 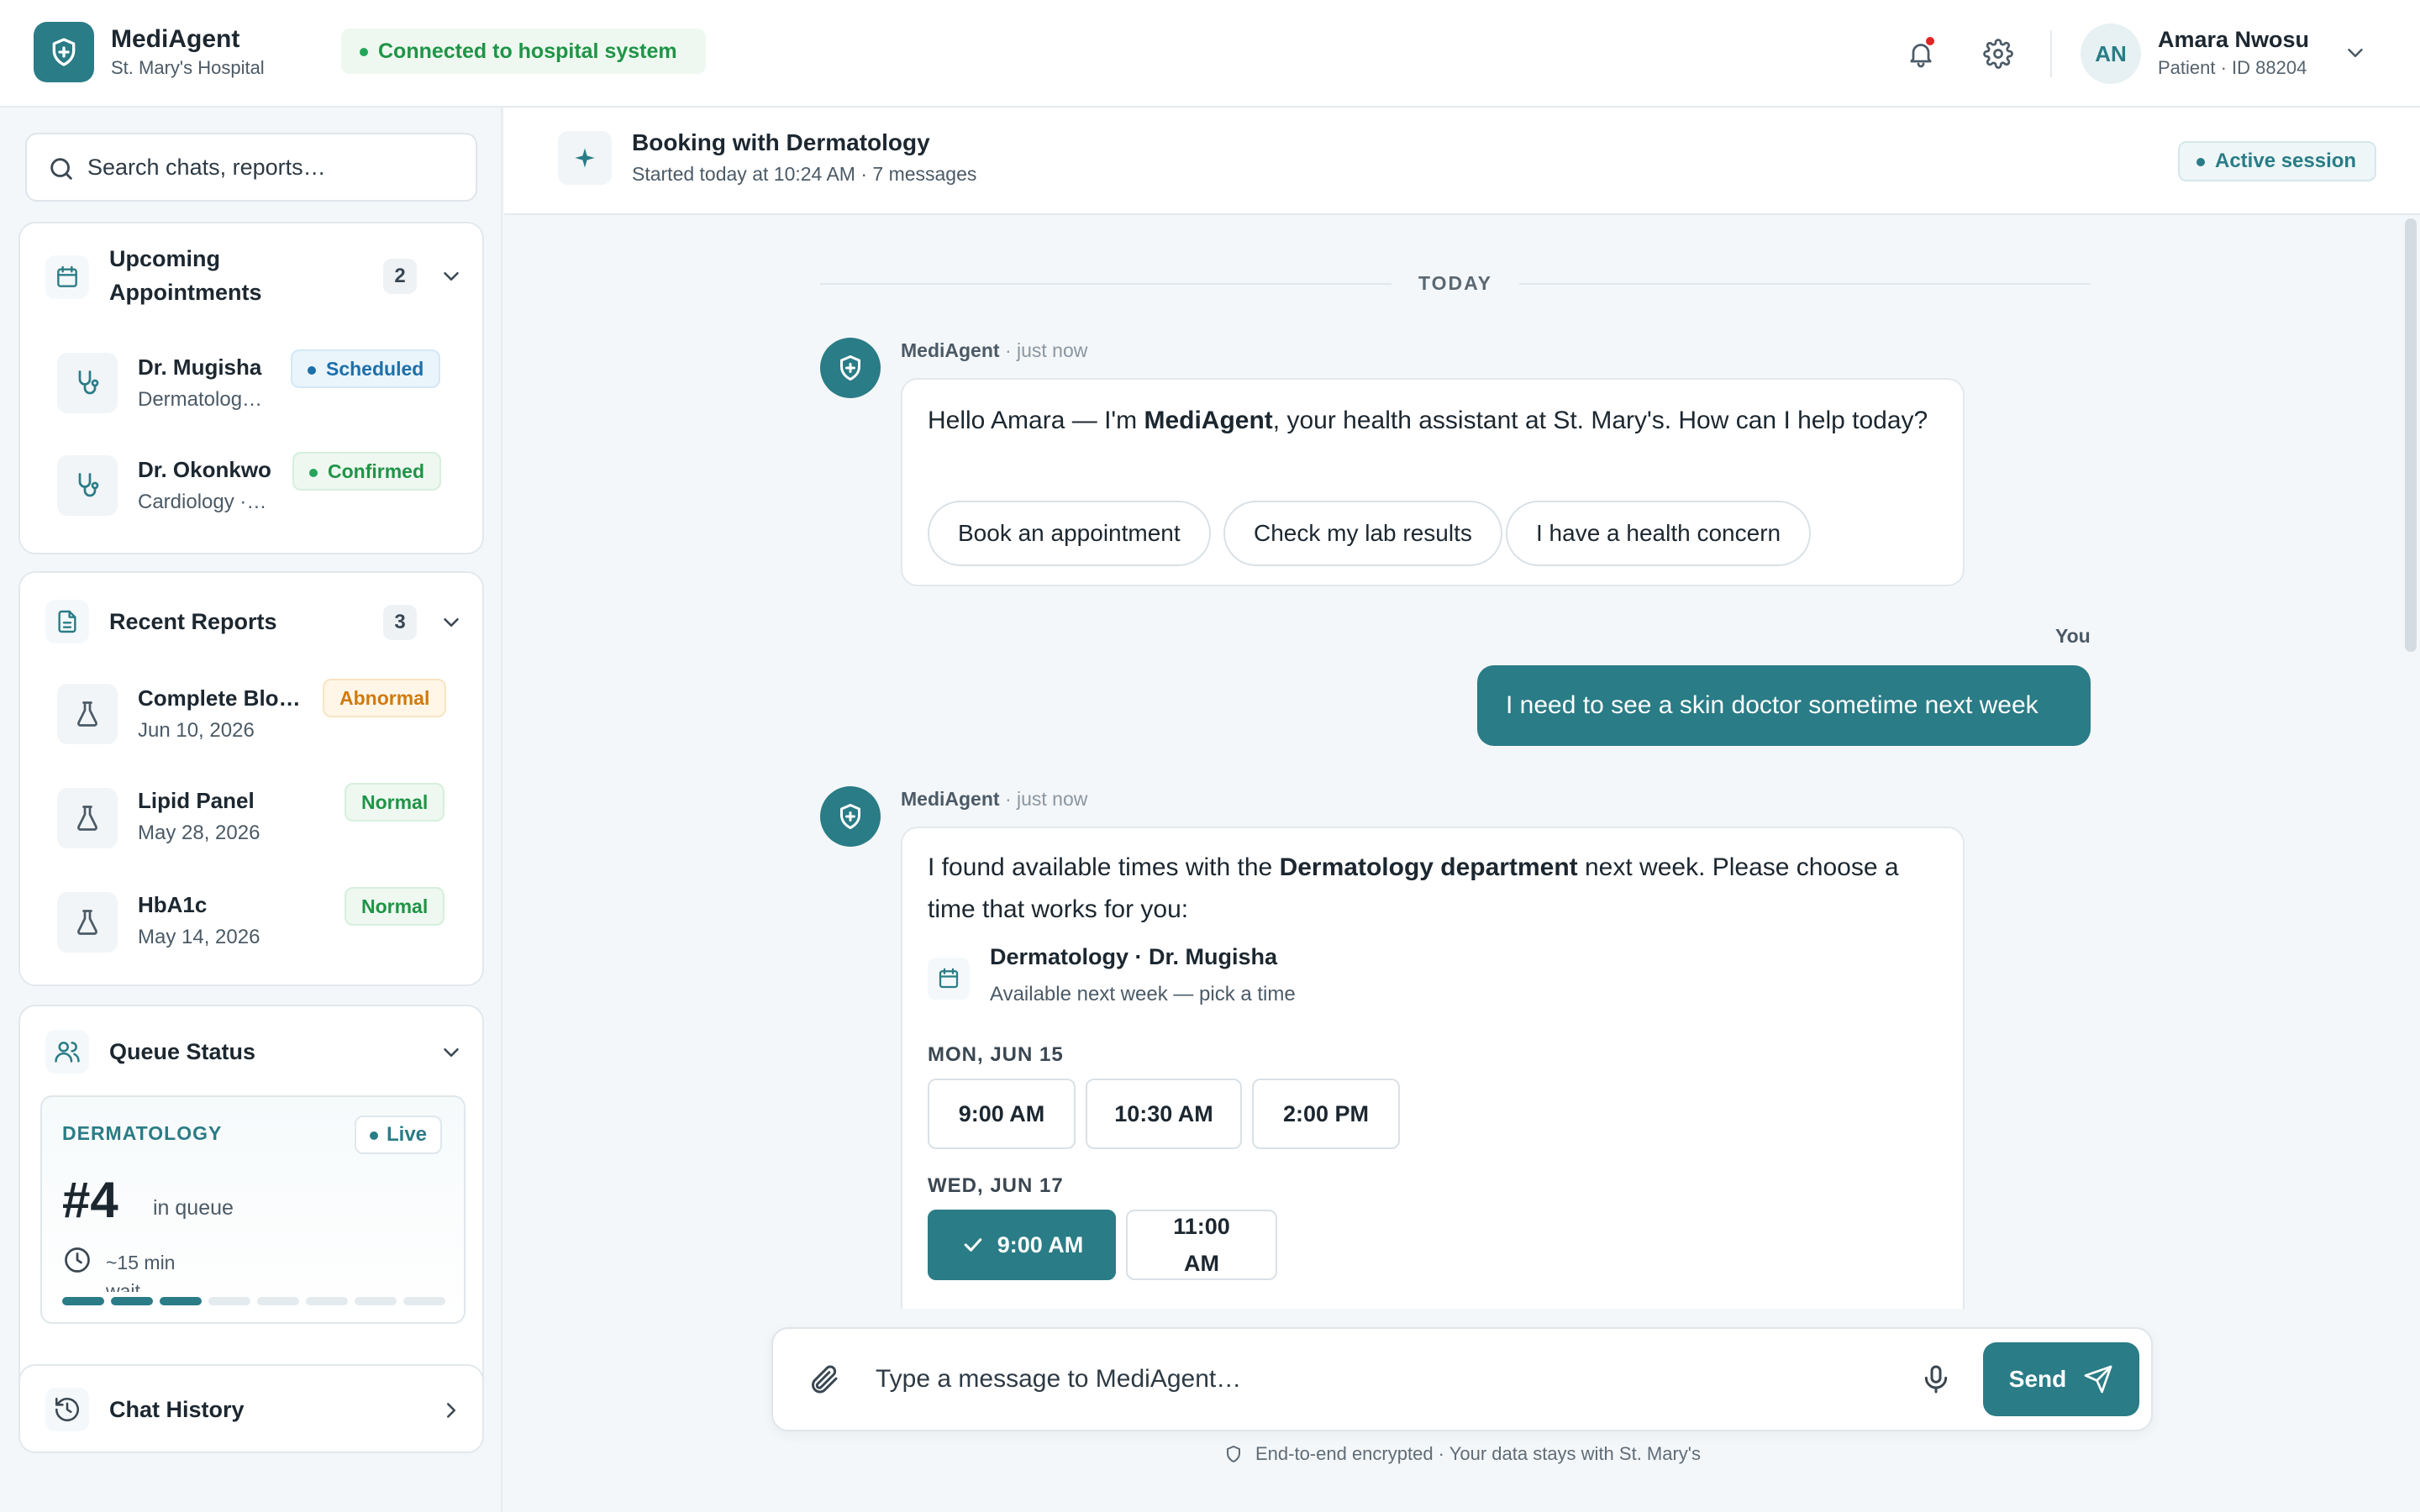 What do you see at coordinates (196, 730) in the screenshot?
I see `report-date: Jun 10, 2026` at bounding box center [196, 730].